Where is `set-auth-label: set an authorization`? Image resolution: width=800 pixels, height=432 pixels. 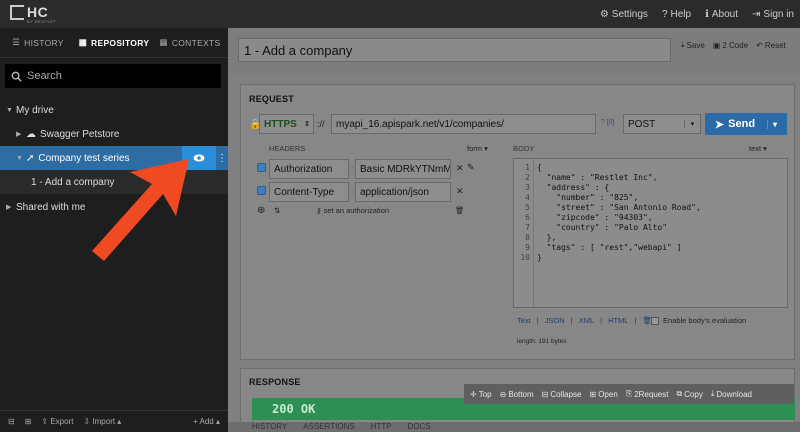 set-auth-label: set an authorization is located at coordinates (356, 210).